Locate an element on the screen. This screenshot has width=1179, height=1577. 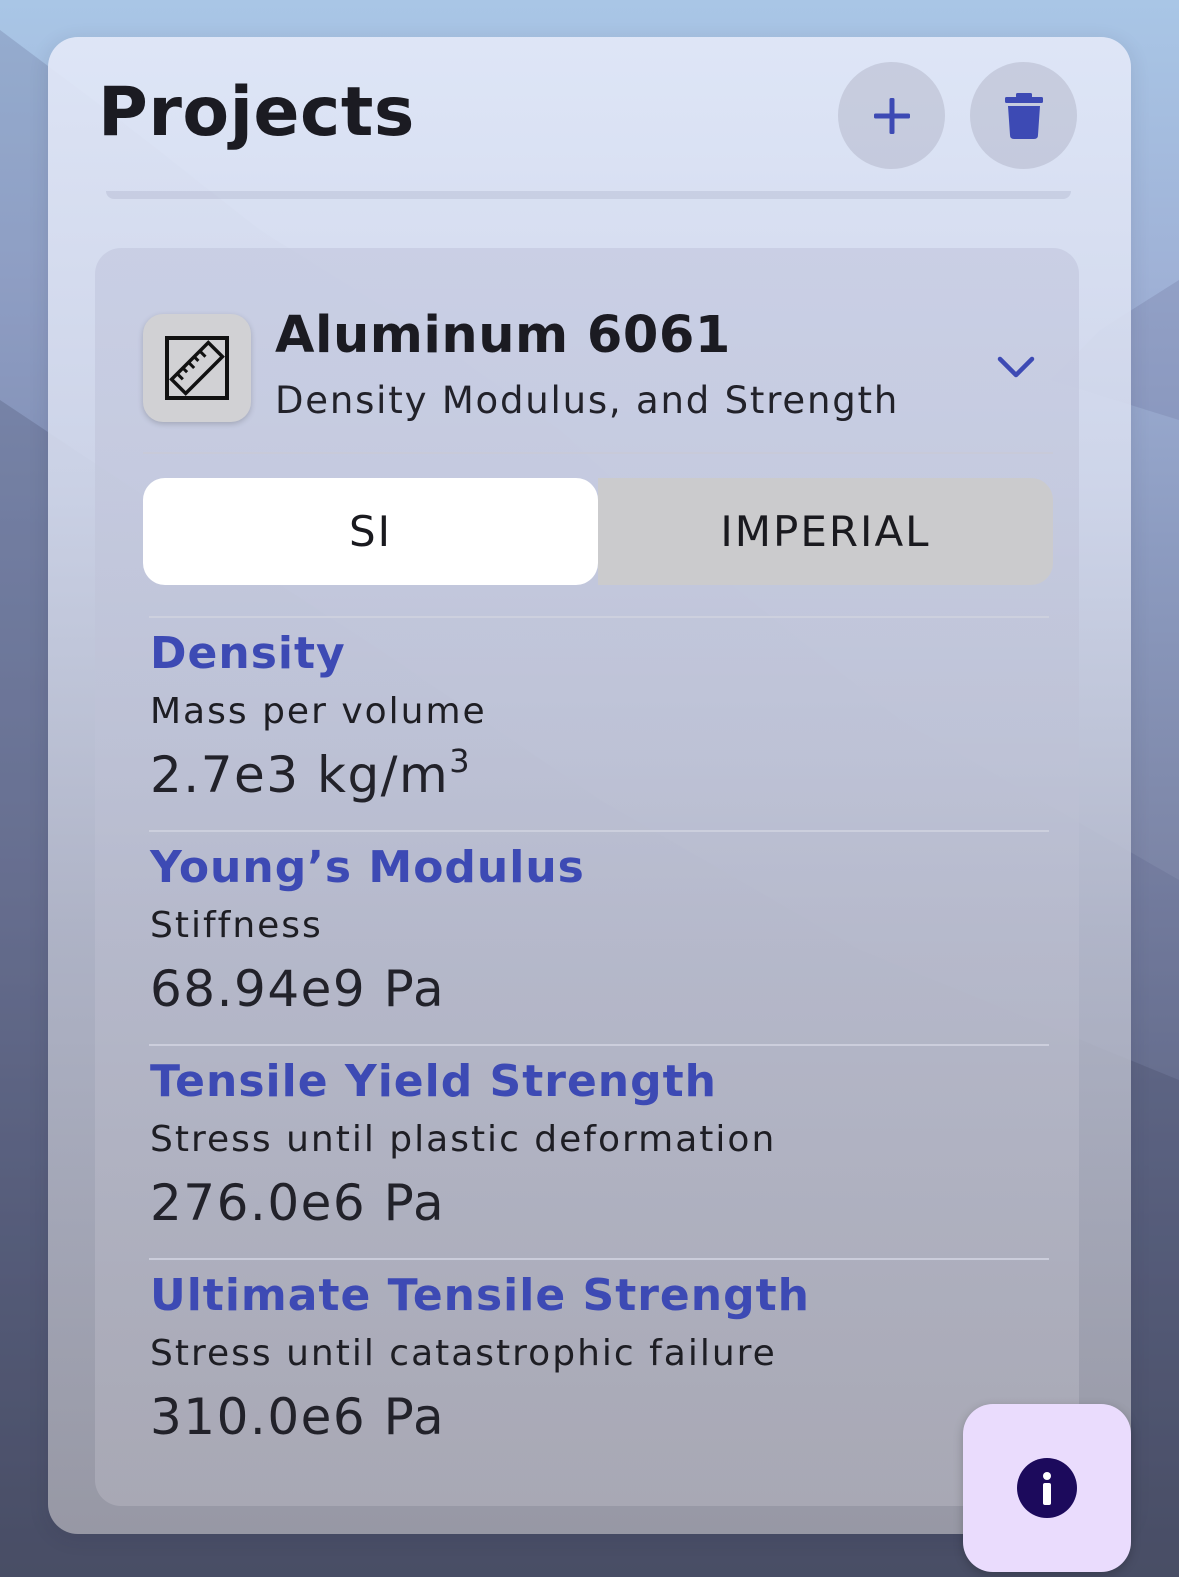
ruler-icon is located at coordinates (197, 368).